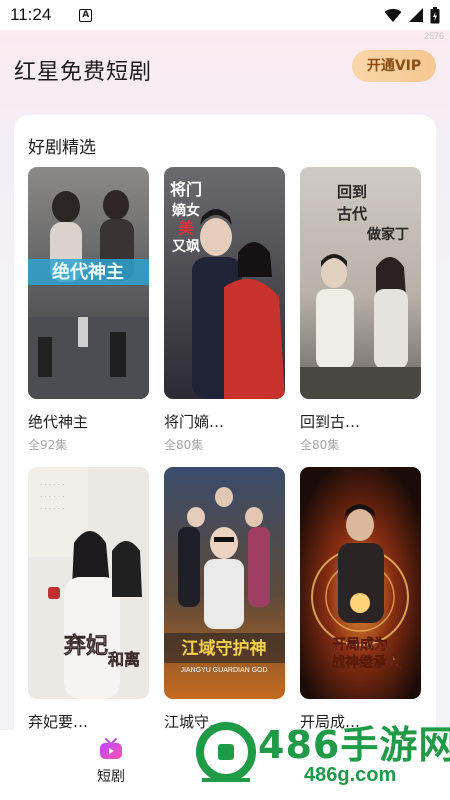  I want to click on drama-item: 绝代神主 绝代神主 全92集, so click(88, 310).